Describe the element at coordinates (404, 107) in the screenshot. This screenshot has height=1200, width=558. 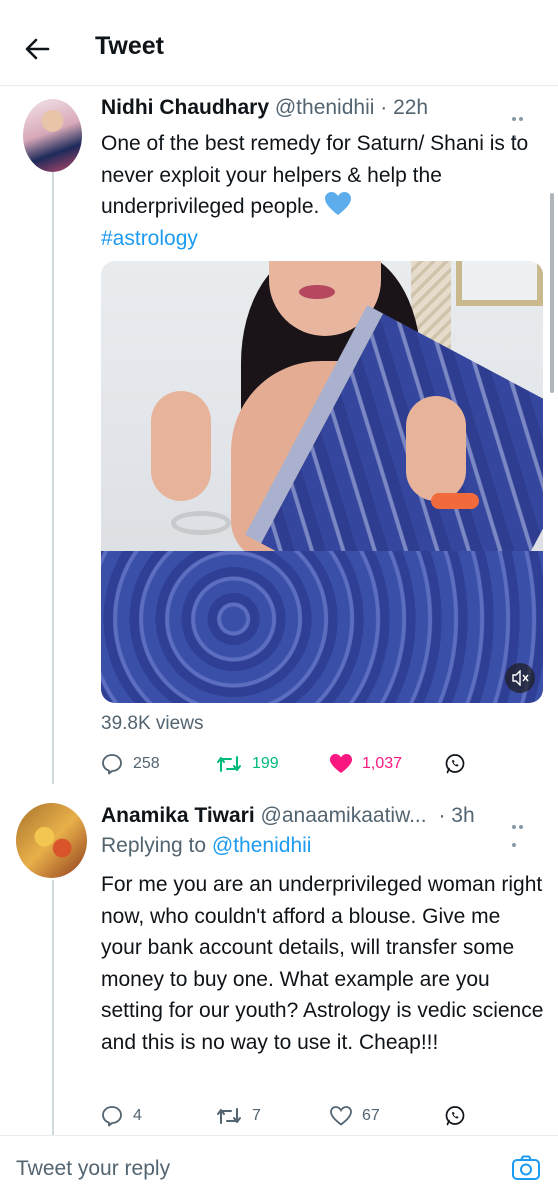
I see `tweet-time: · 22h` at that location.